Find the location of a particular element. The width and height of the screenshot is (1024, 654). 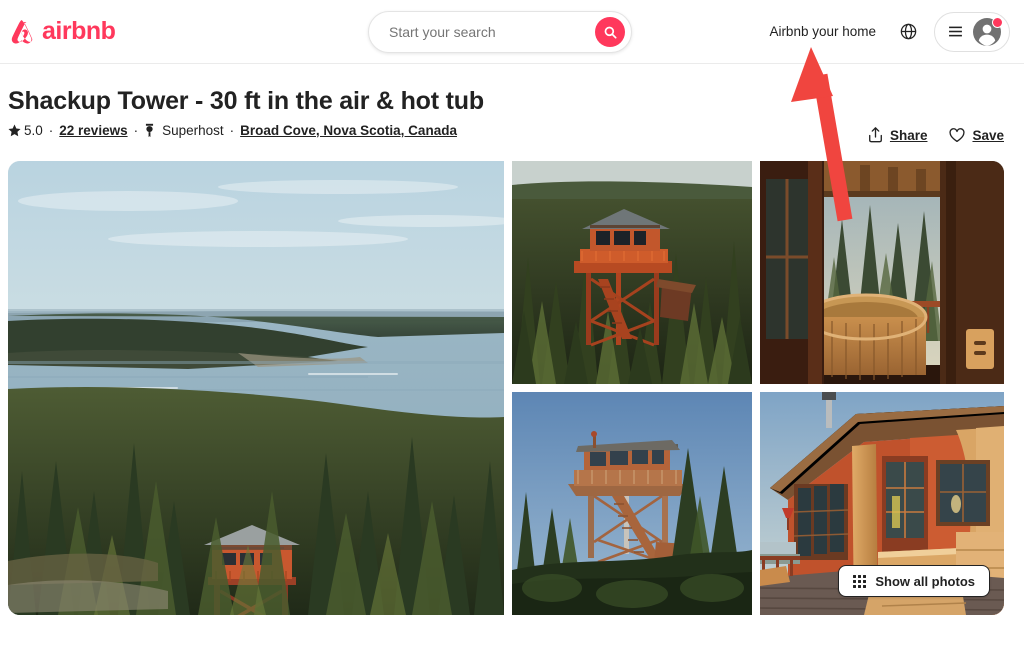

notification-badge is located at coordinates (997, 22).